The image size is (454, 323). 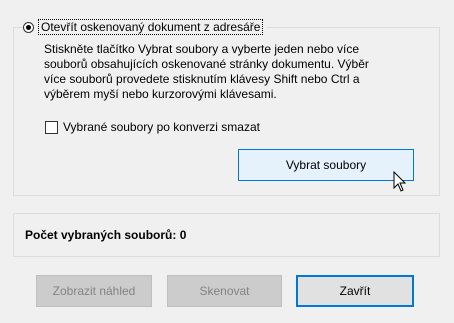 I want to click on select-files-button: Vybrat soubory, so click(x=326, y=165).